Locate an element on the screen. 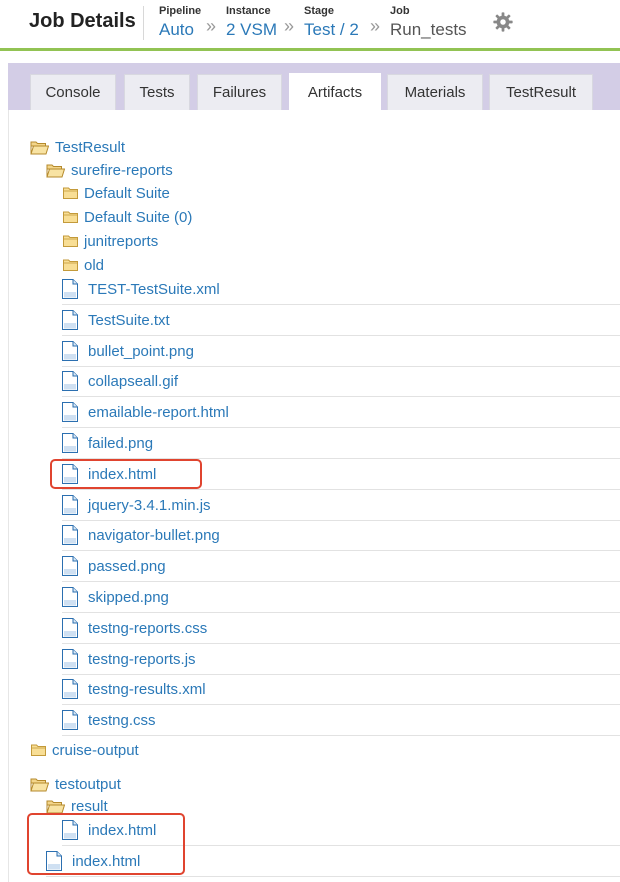 This screenshot has width=620, height=882. folder-label: junitreports is located at coordinates (121, 241).